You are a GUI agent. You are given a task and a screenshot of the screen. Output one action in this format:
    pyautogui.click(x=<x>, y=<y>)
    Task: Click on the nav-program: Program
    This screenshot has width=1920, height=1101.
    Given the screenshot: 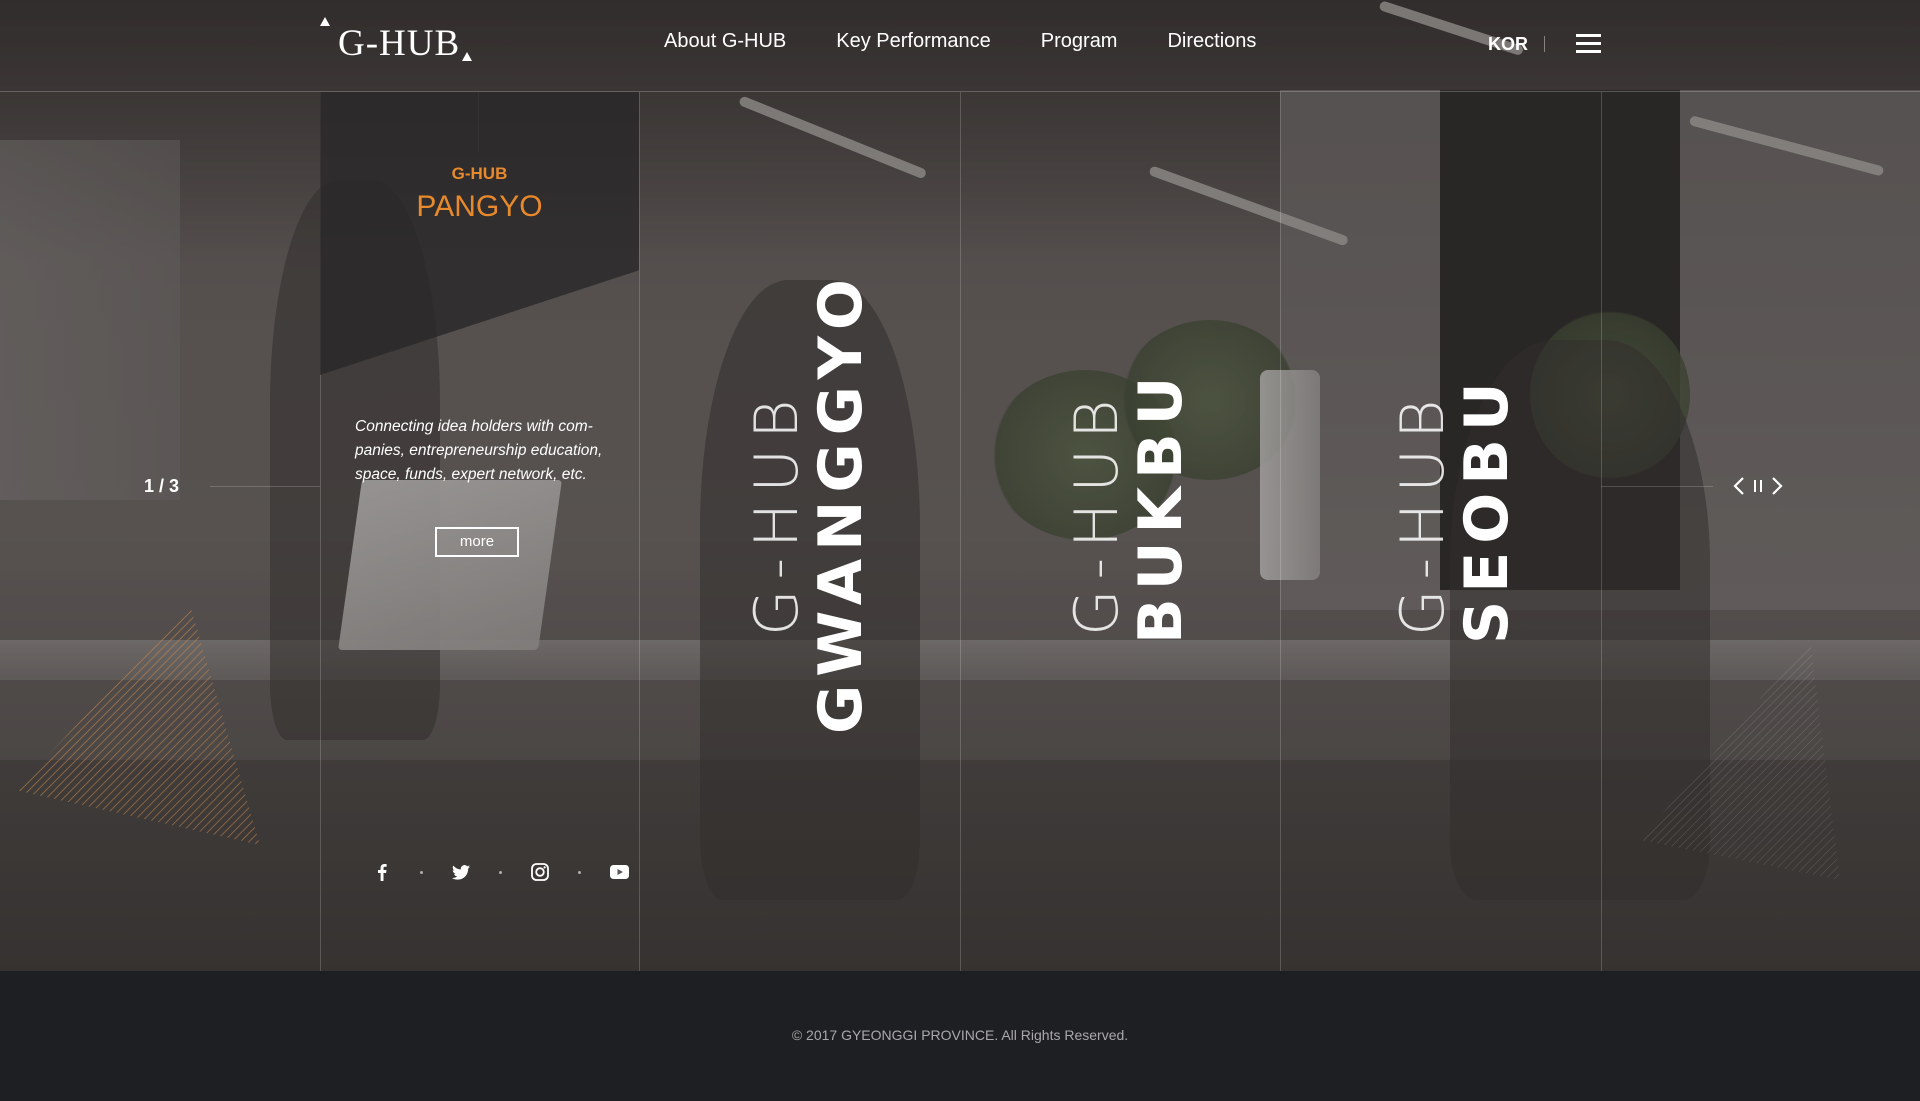 What is the action you would take?
    pyautogui.click(x=1079, y=41)
    